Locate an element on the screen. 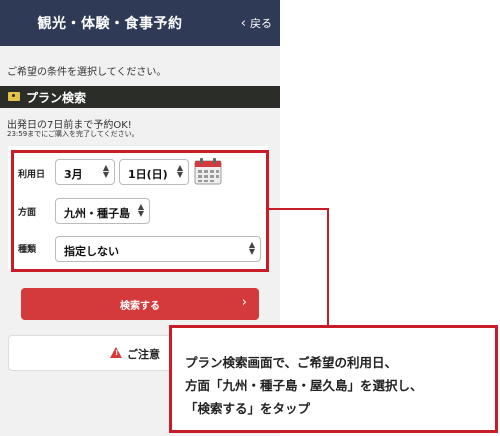 This screenshot has height=436, width=500. highlight-frame is located at coordinates (140, 211).